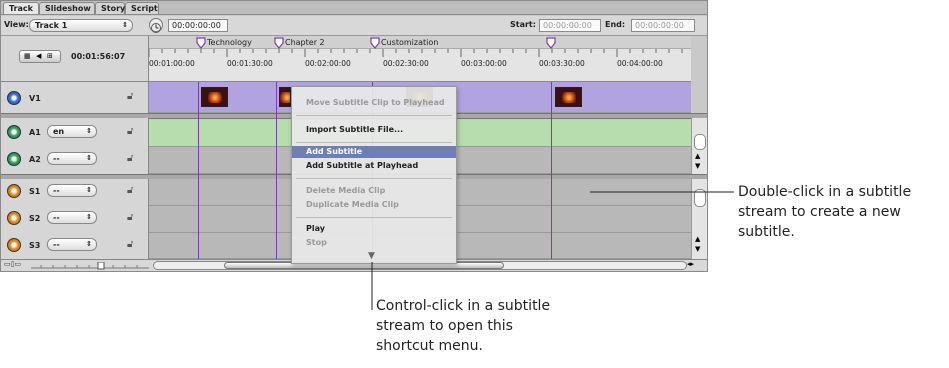 Image resolution: width=949 pixels, height=368 pixels. What do you see at coordinates (463, 306) in the screenshot?
I see `caption-line: Control-click in a subtitle` at bounding box center [463, 306].